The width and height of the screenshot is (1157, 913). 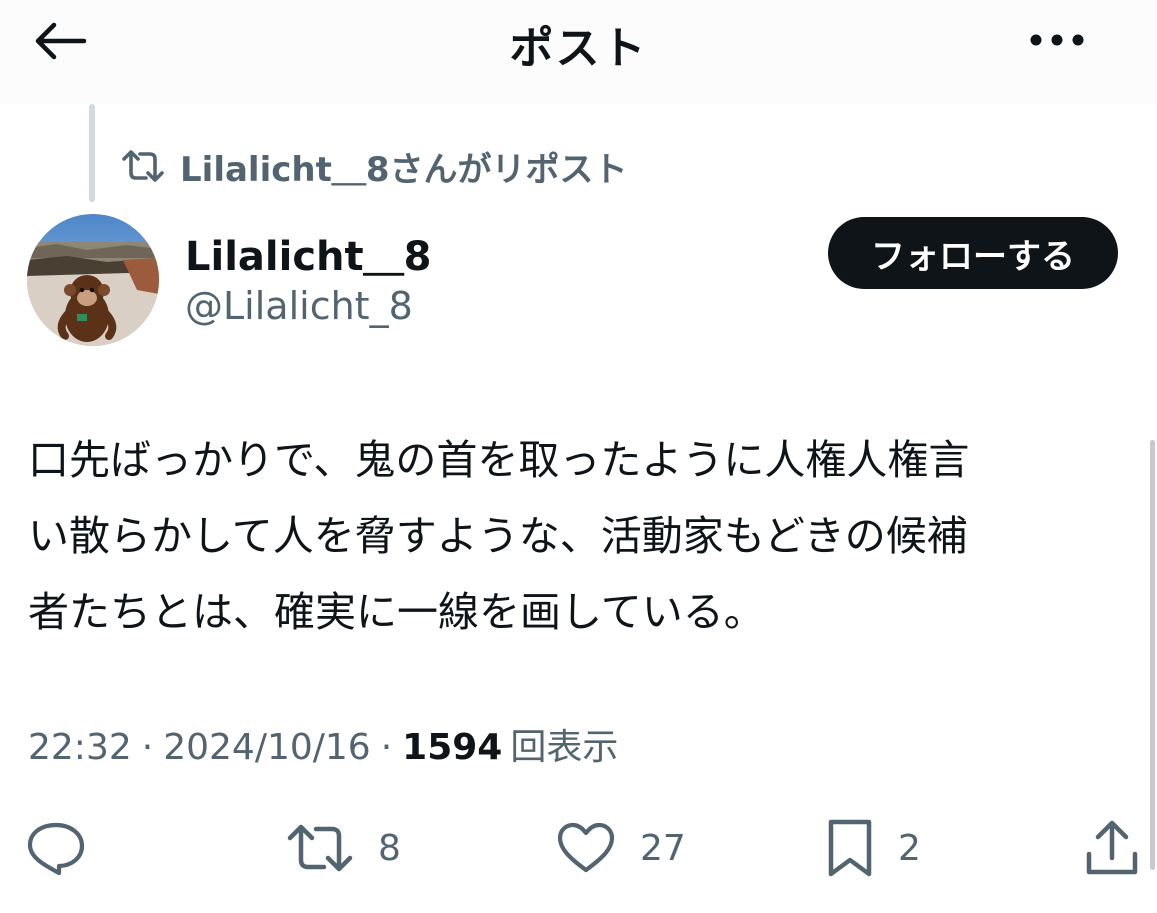 I want to click on more-options-button, so click(x=1057, y=40).